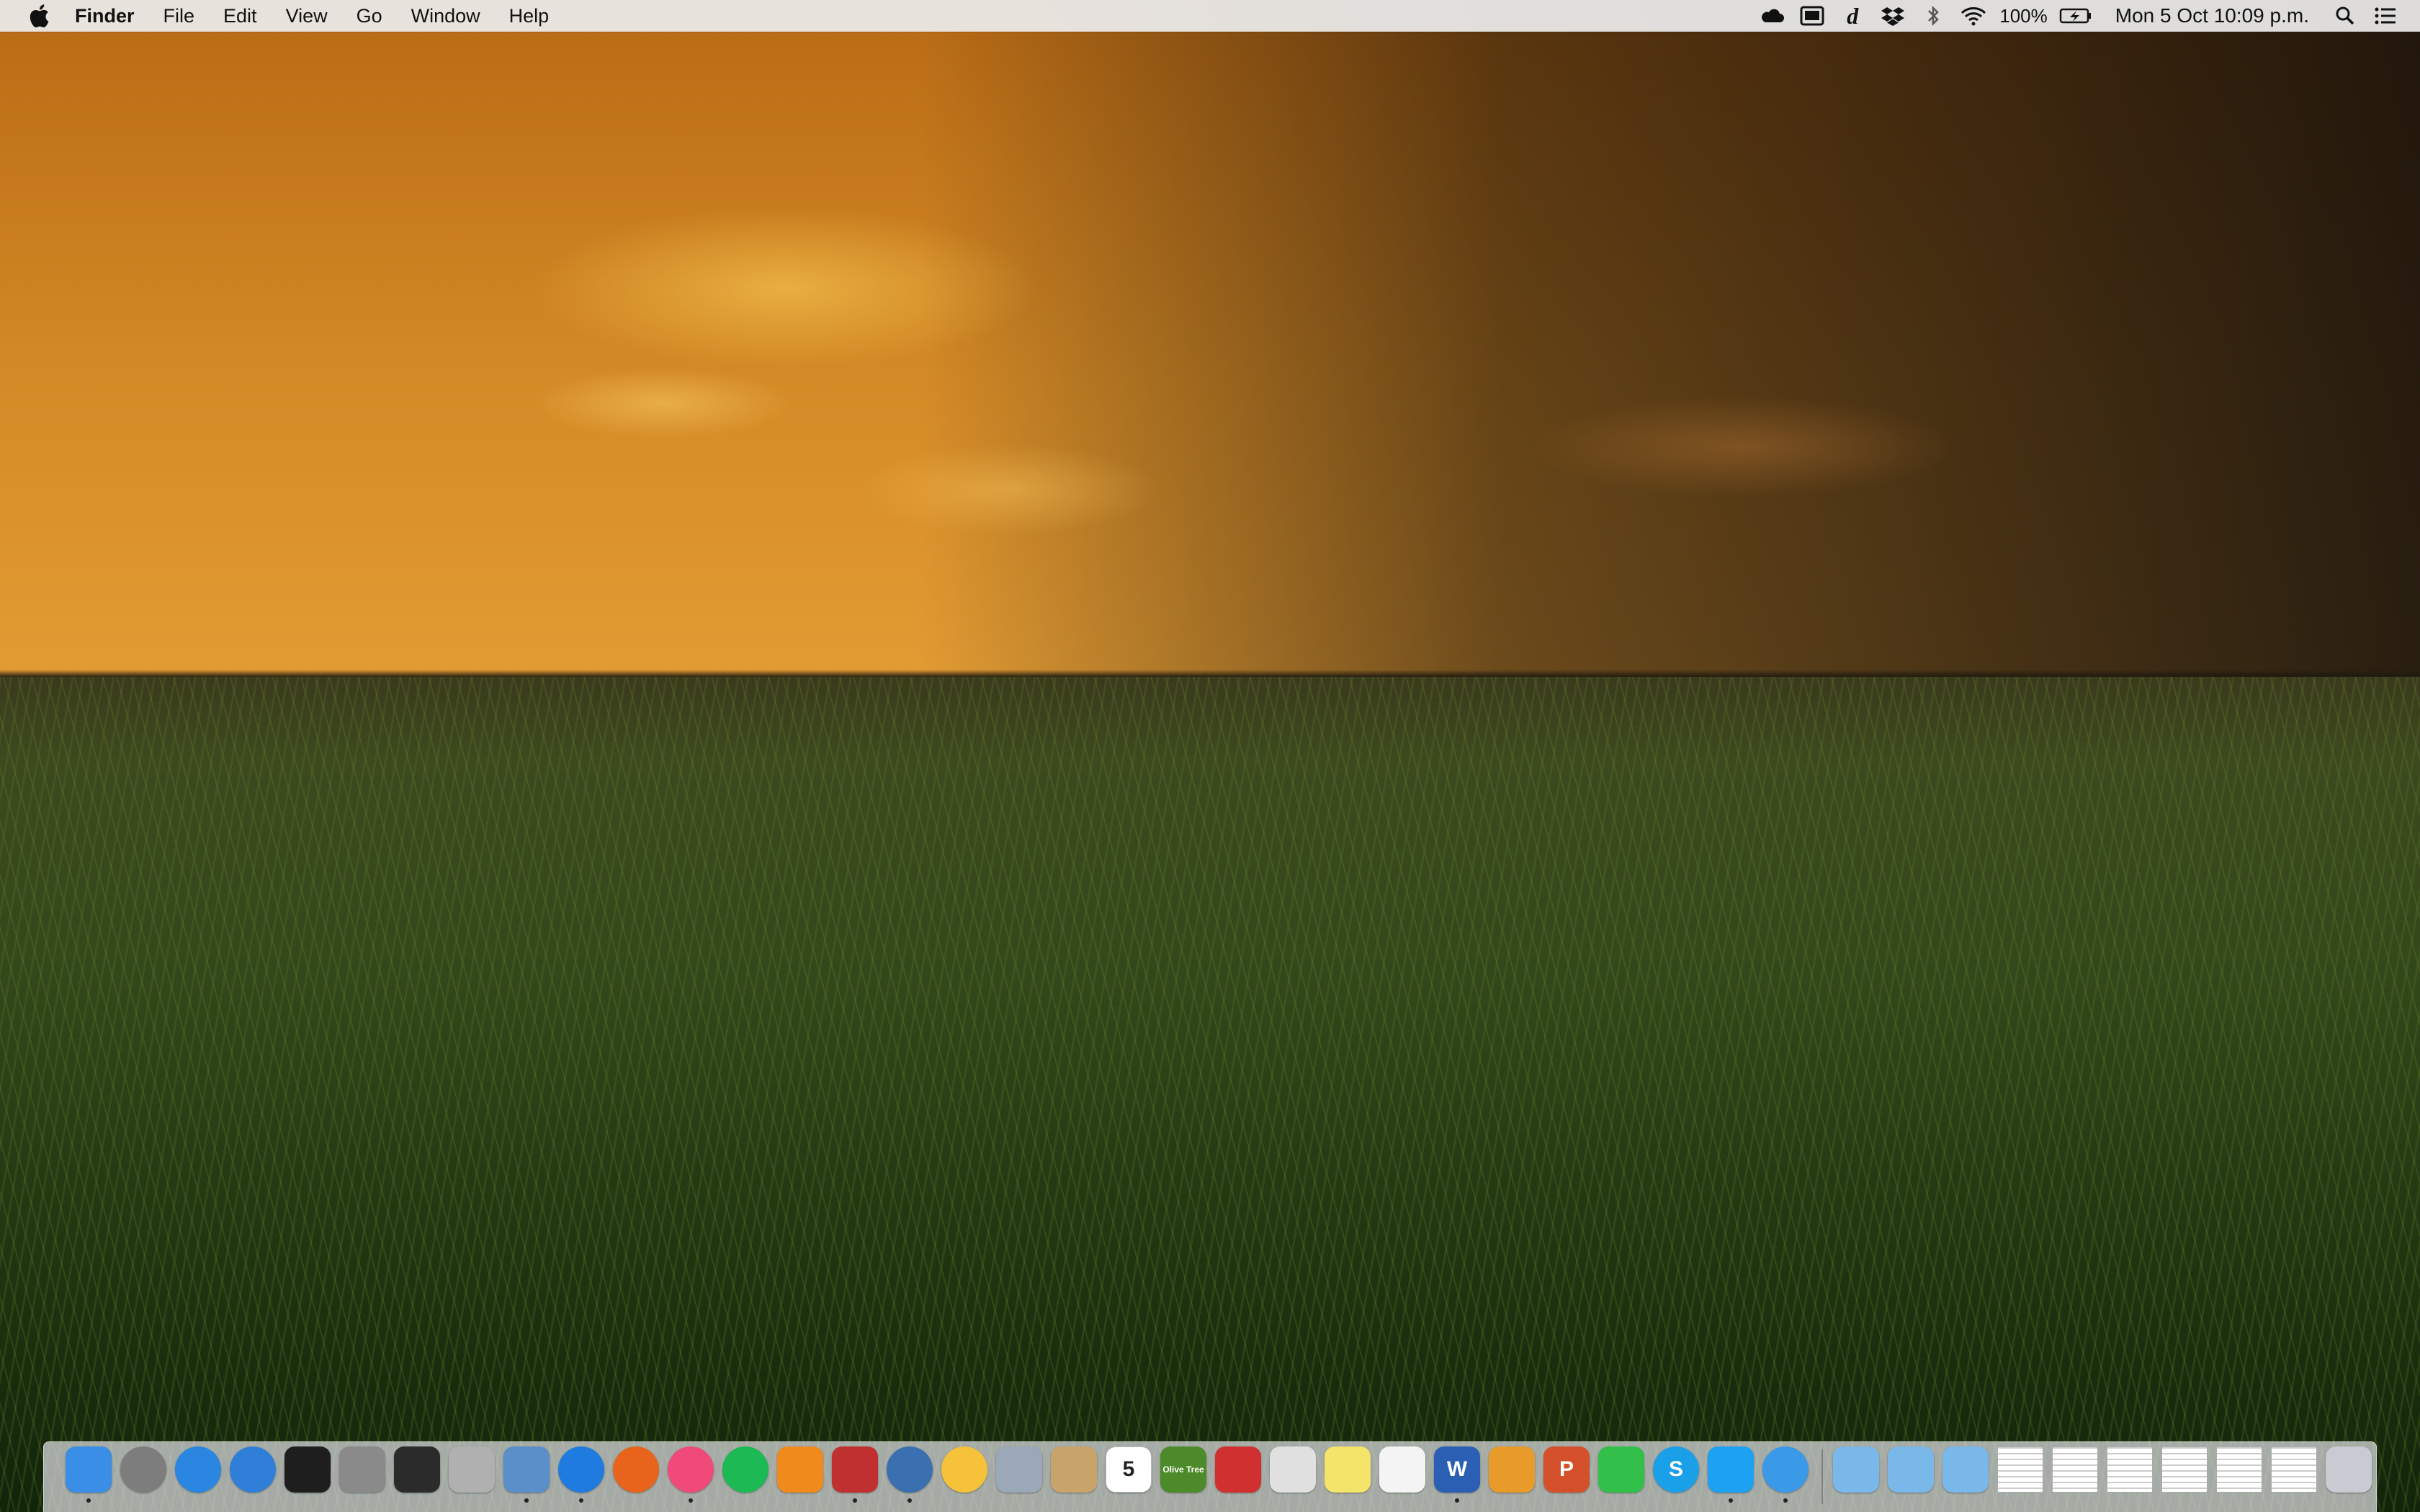 The image size is (2420, 1512). I want to click on preview-icon, so click(526, 1469).